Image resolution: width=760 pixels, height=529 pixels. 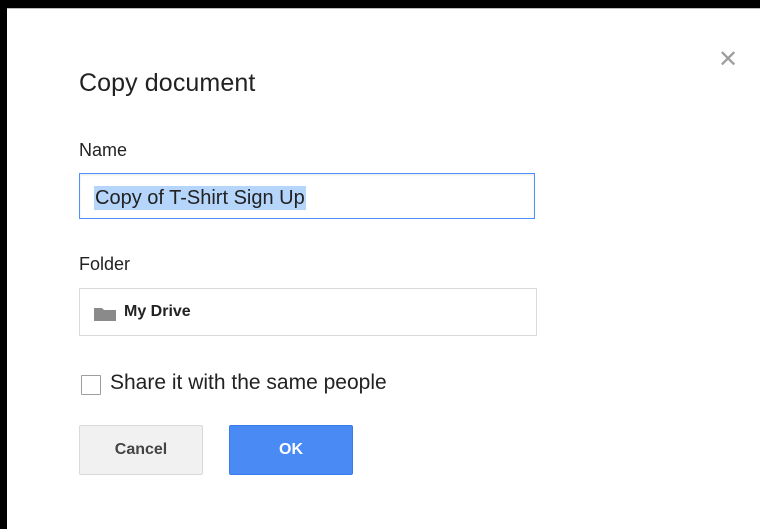 I want to click on share-checkbox-label: Share it with the same people, so click(x=248, y=383).